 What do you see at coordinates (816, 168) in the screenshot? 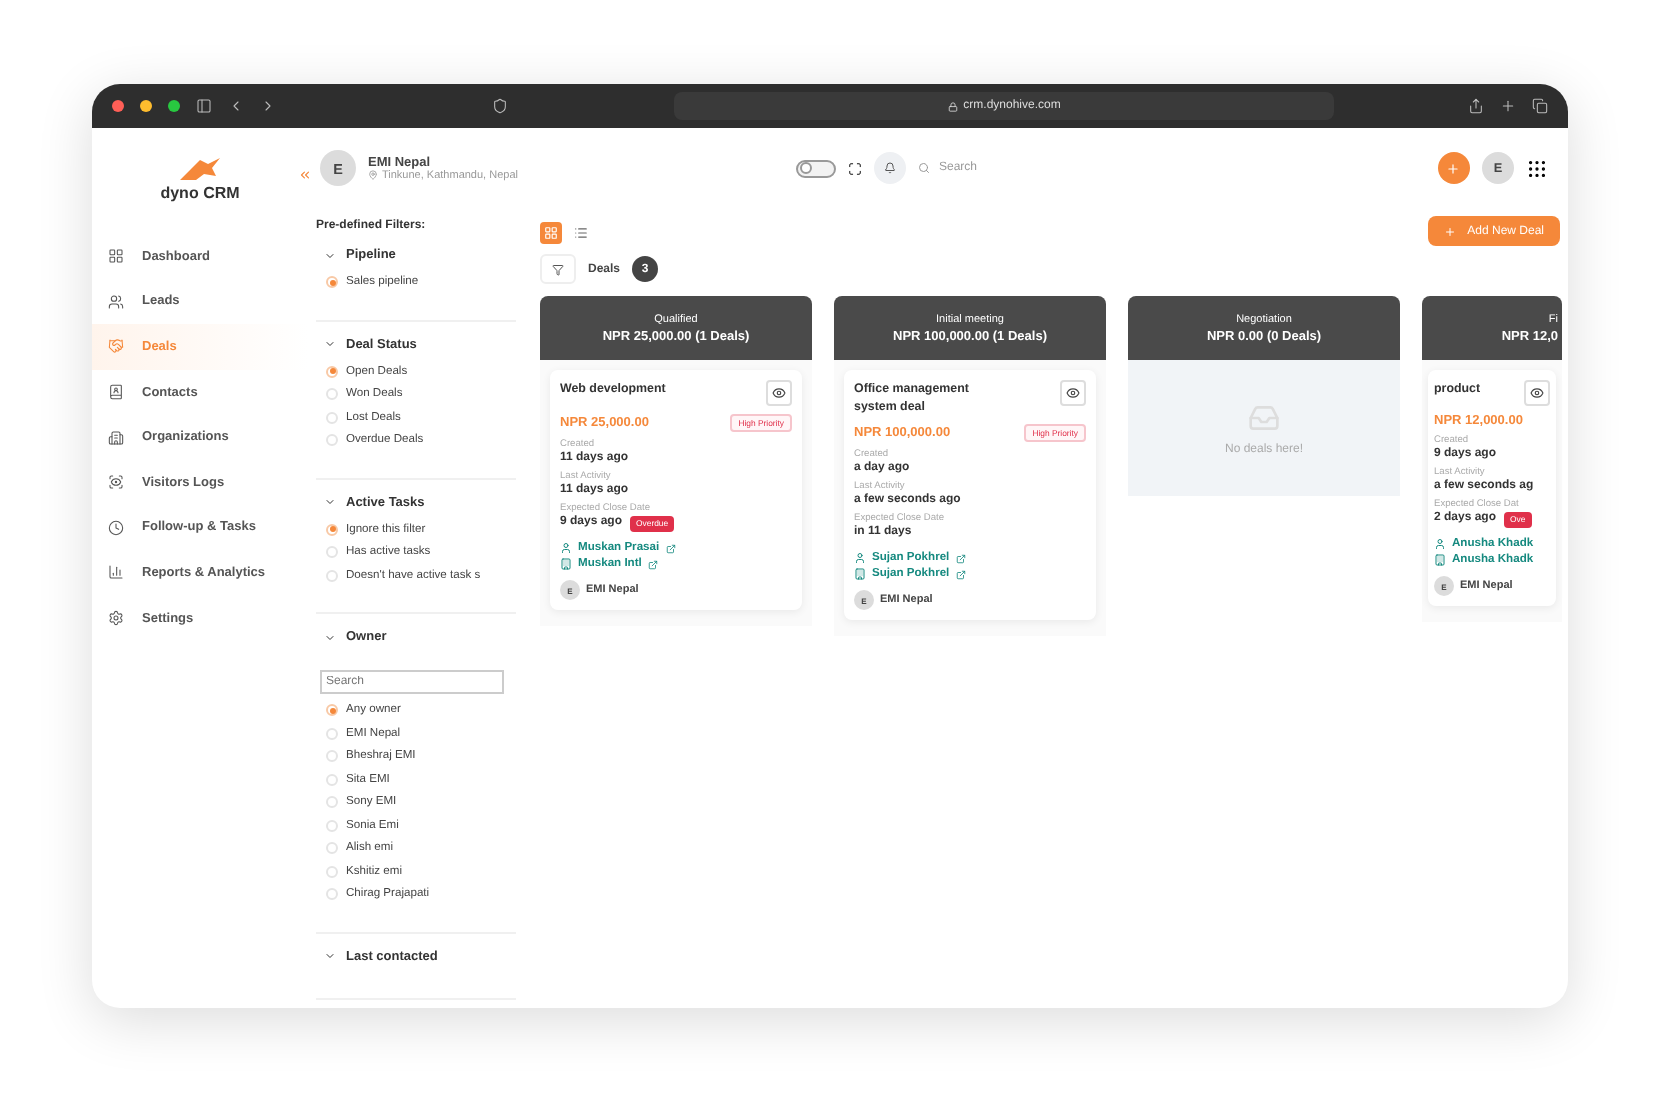
I see `theme-toggle` at bounding box center [816, 168].